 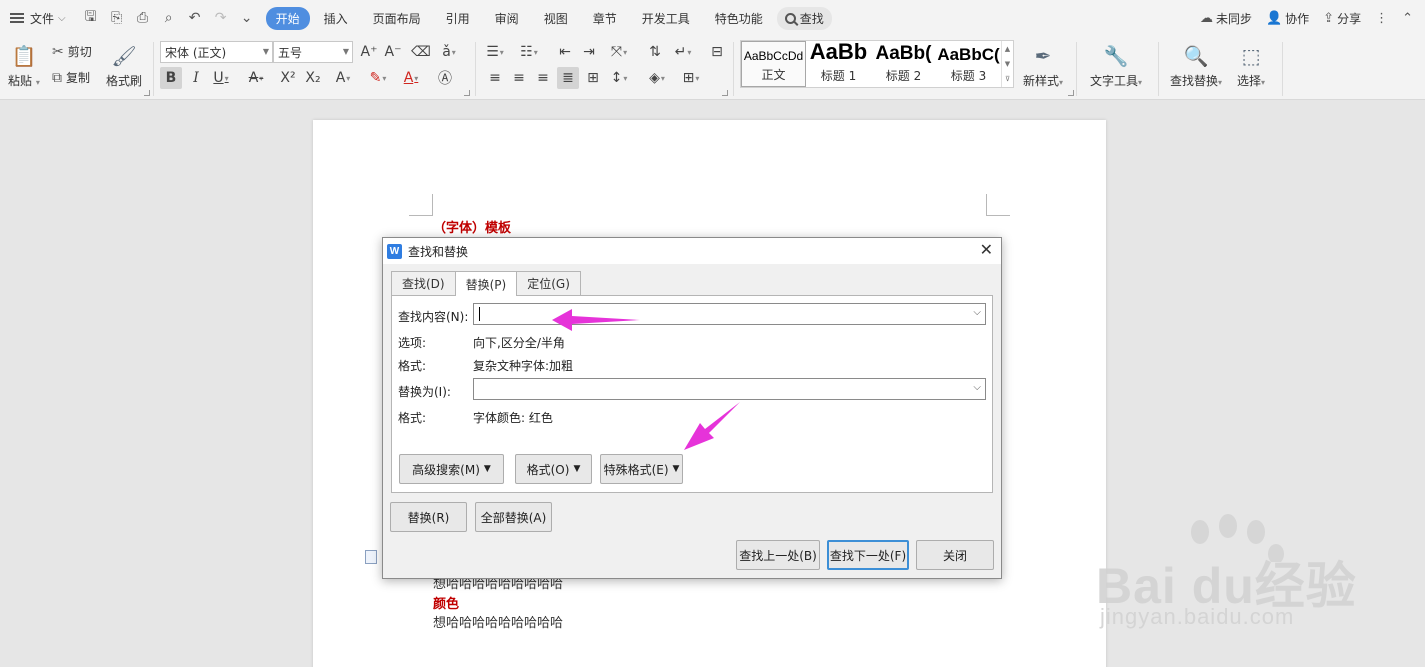 I want to click on style-heading-1: AaBb 标题 1, so click(x=838, y=64).